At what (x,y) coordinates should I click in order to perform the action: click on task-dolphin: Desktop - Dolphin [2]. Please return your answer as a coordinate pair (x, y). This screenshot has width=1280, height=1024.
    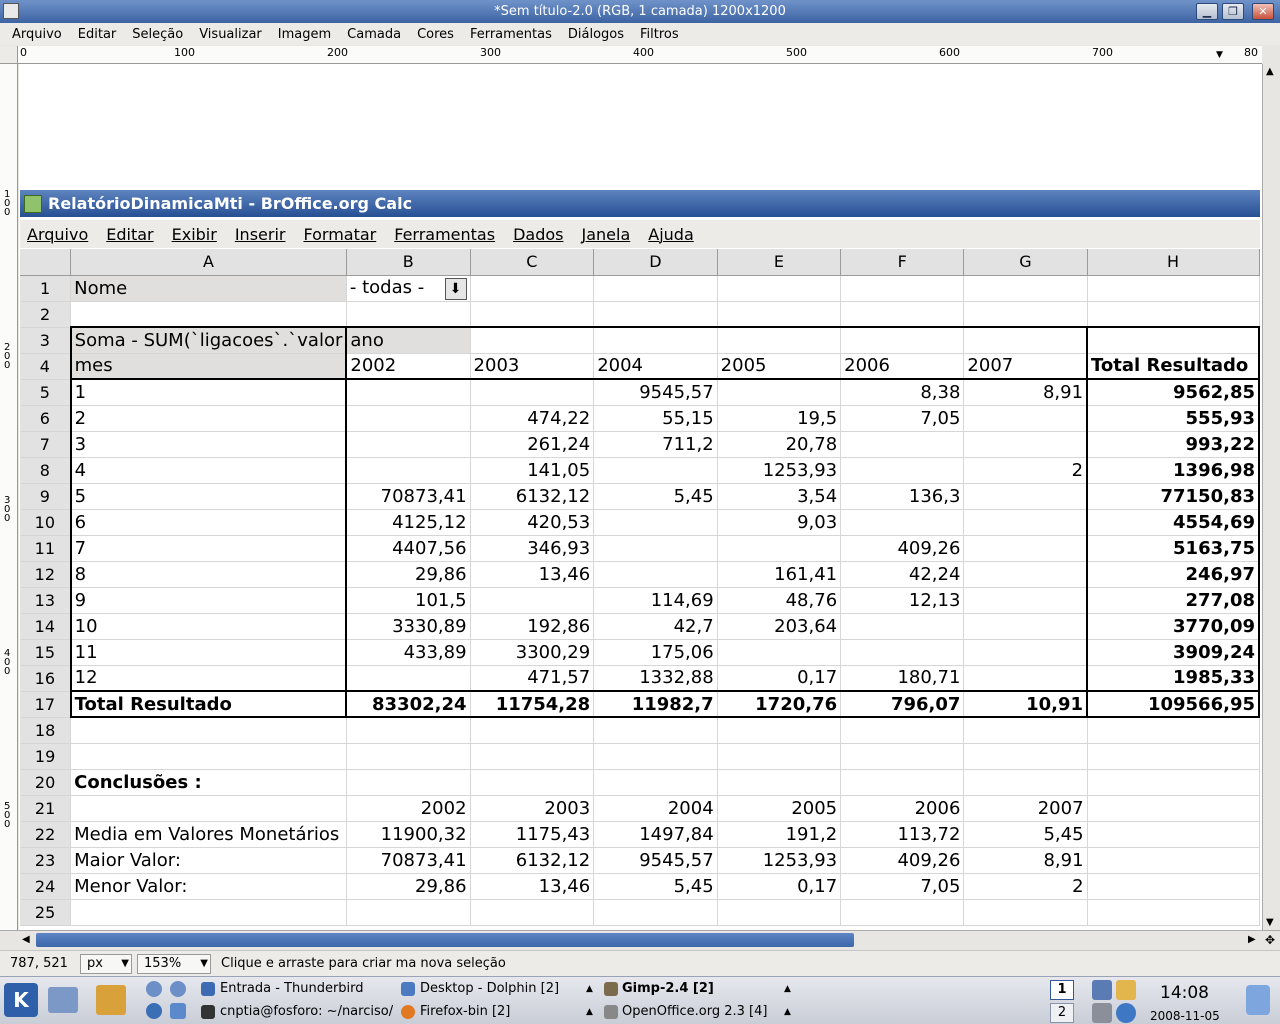
    Looking at the image, I should click on (478, 989).